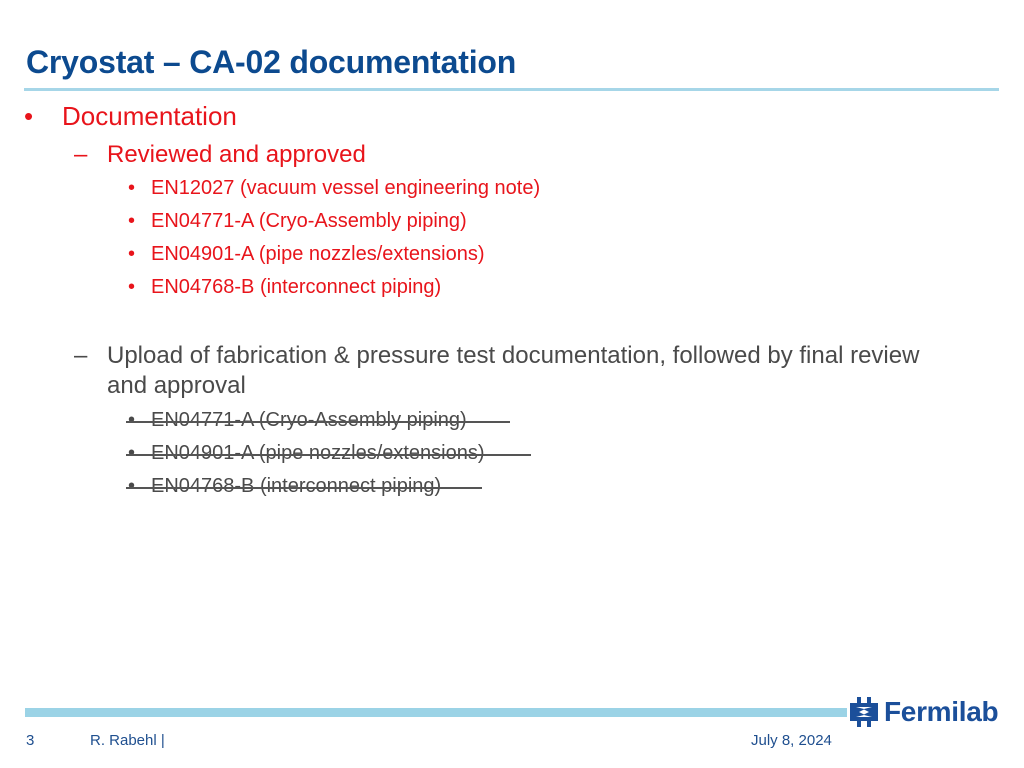 The width and height of the screenshot is (1024, 768). I want to click on title-underline, so click(511, 89).